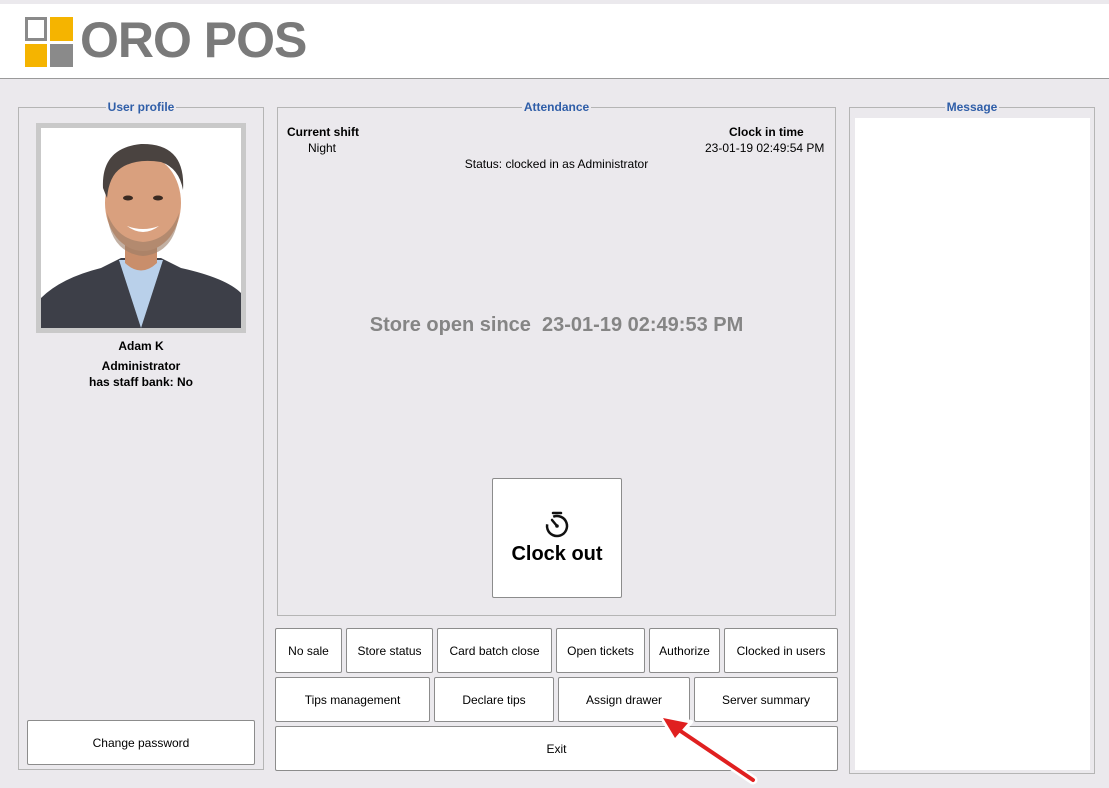  What do you see at coordinates (323, 132) in the screenshot?
I see `current-shift-label: Current shift` at bounding box center [323, 132].